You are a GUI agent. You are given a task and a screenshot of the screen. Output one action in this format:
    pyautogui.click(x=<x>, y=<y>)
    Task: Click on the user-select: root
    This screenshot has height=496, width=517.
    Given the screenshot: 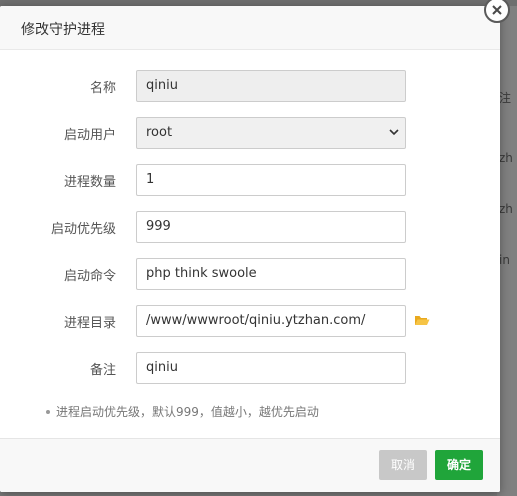 What is the action you would take?
    pyautogui.click(x=271, y=133)
    